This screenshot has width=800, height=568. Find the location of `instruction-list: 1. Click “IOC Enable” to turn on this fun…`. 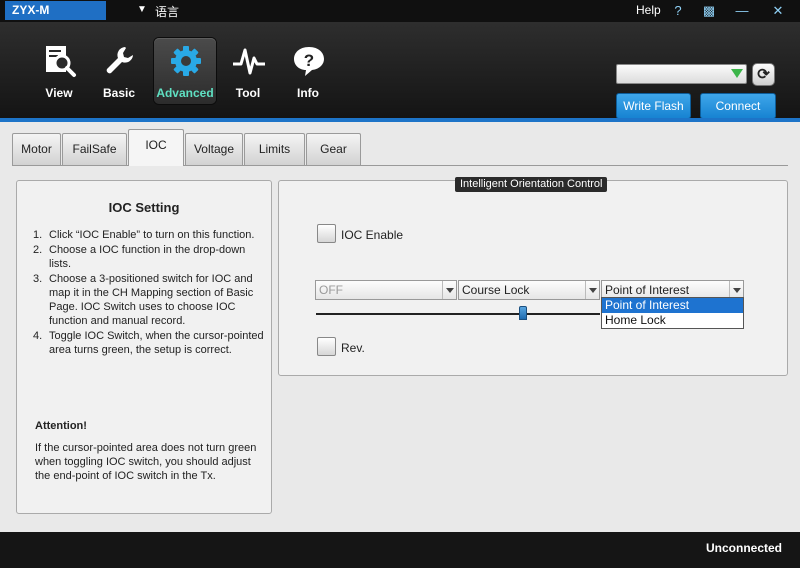

instruction-list: 1. Click “IOC Enable” to turn on this fun… is located at coordinates (149, 293).